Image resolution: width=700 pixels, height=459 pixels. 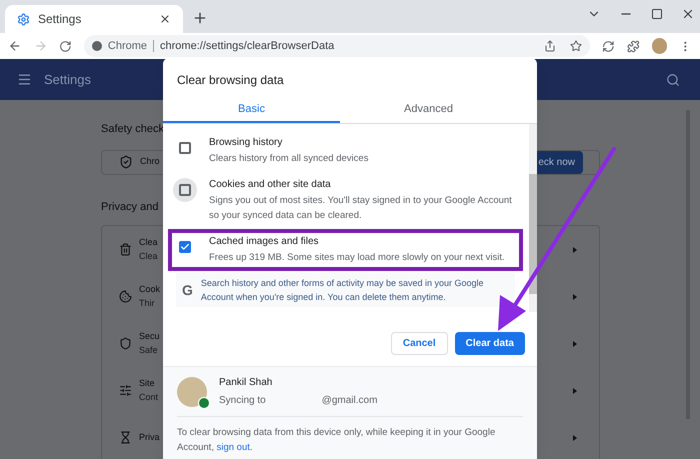 I want to click on cookie-icon, so click(x=125, y=296).